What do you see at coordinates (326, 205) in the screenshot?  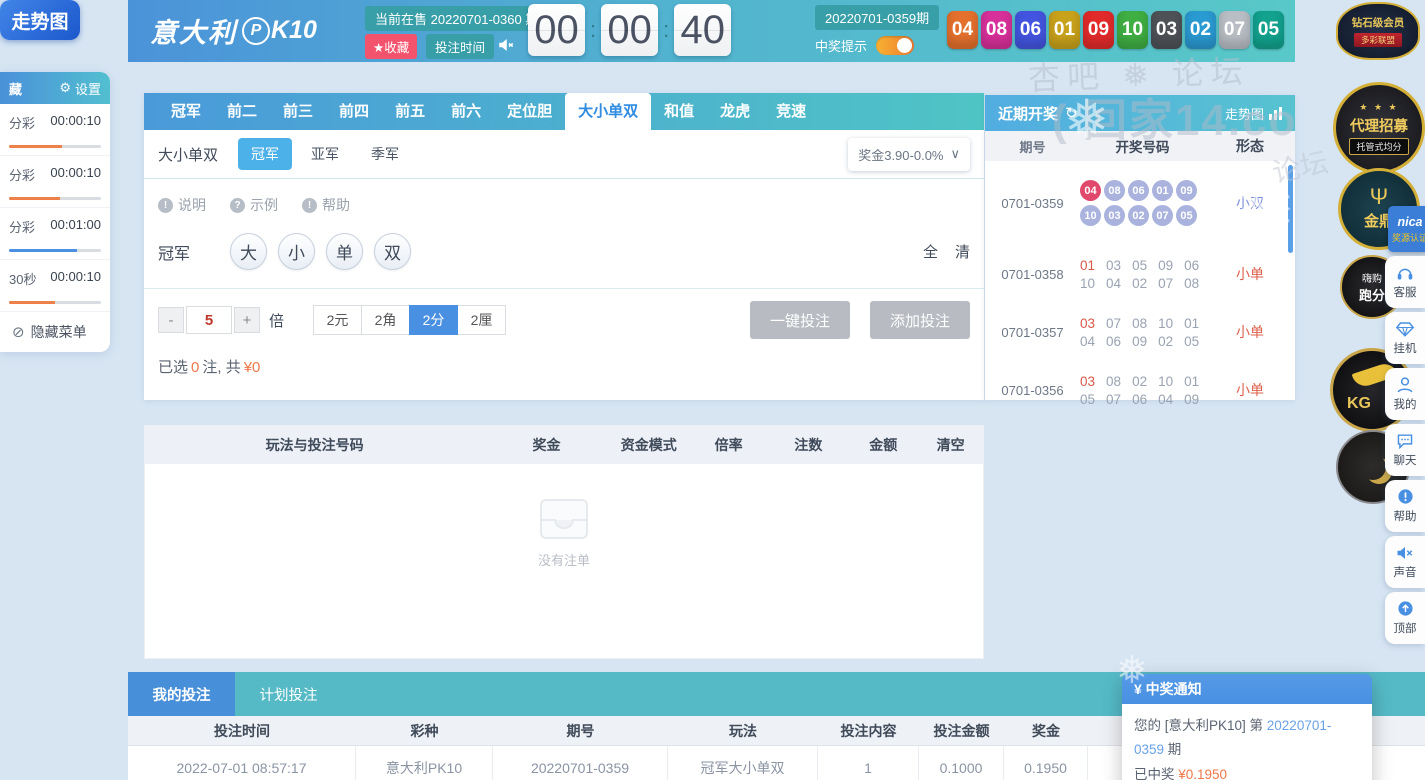 I see `help-link: ! 帮助` at bounding box center [326, 205].